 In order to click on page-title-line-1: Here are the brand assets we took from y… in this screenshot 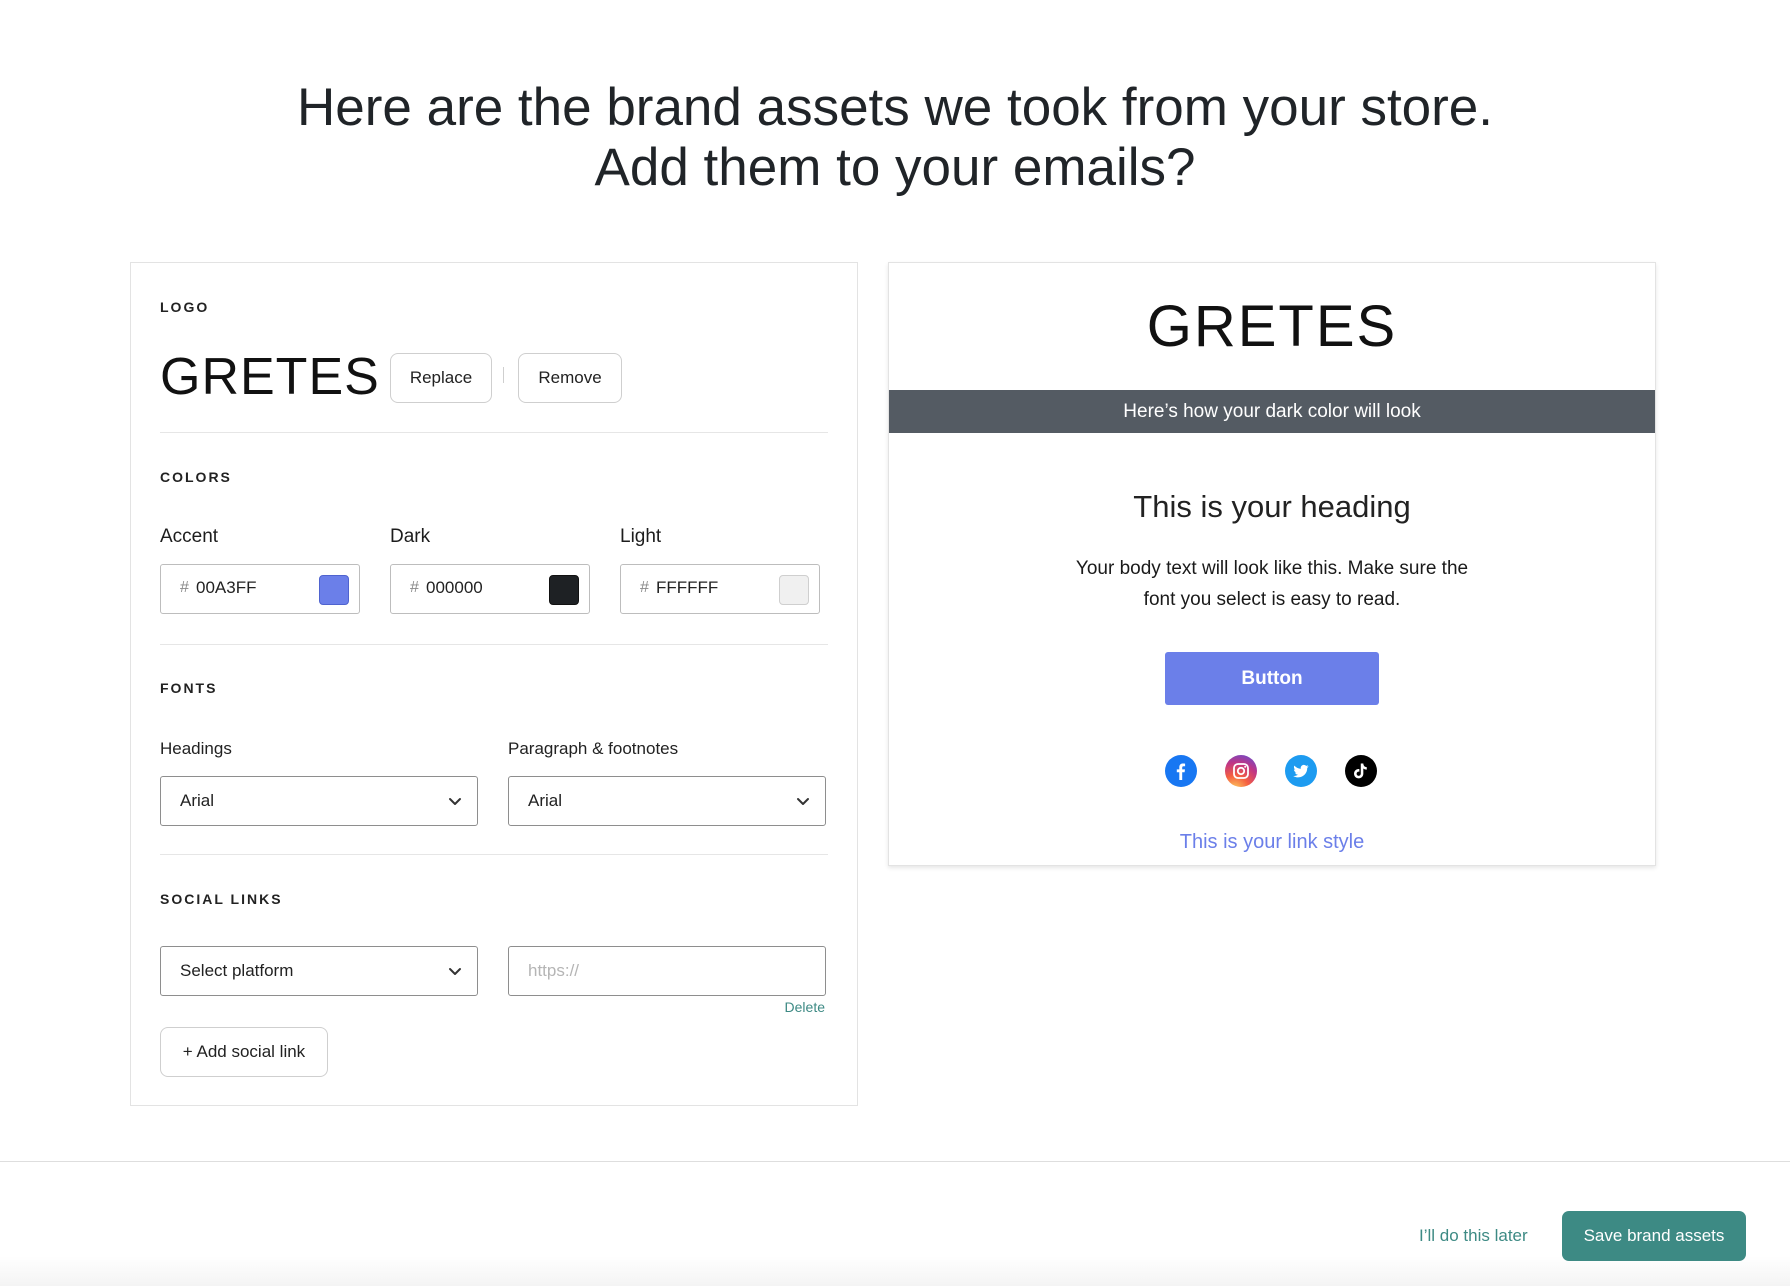, I will do `click(895, 107)`.